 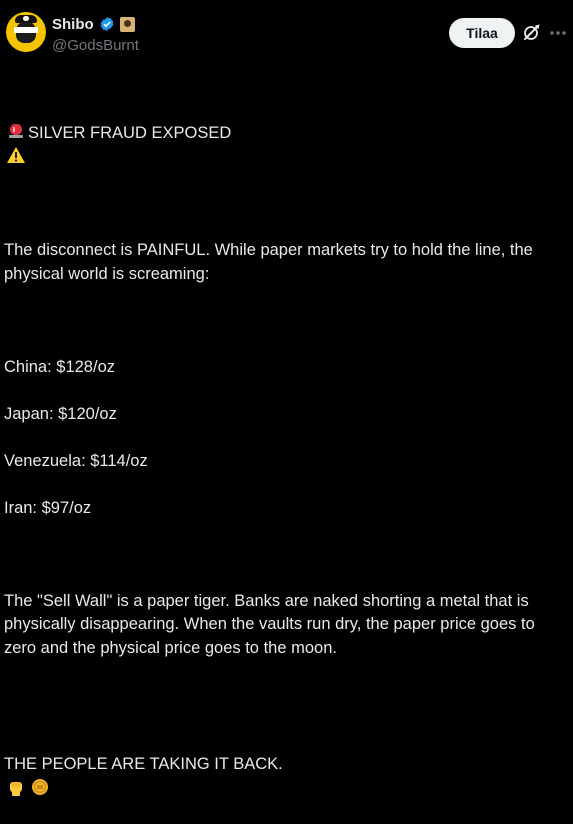 I want to click on raised-fist-emoji, so click(x=16, y=788).